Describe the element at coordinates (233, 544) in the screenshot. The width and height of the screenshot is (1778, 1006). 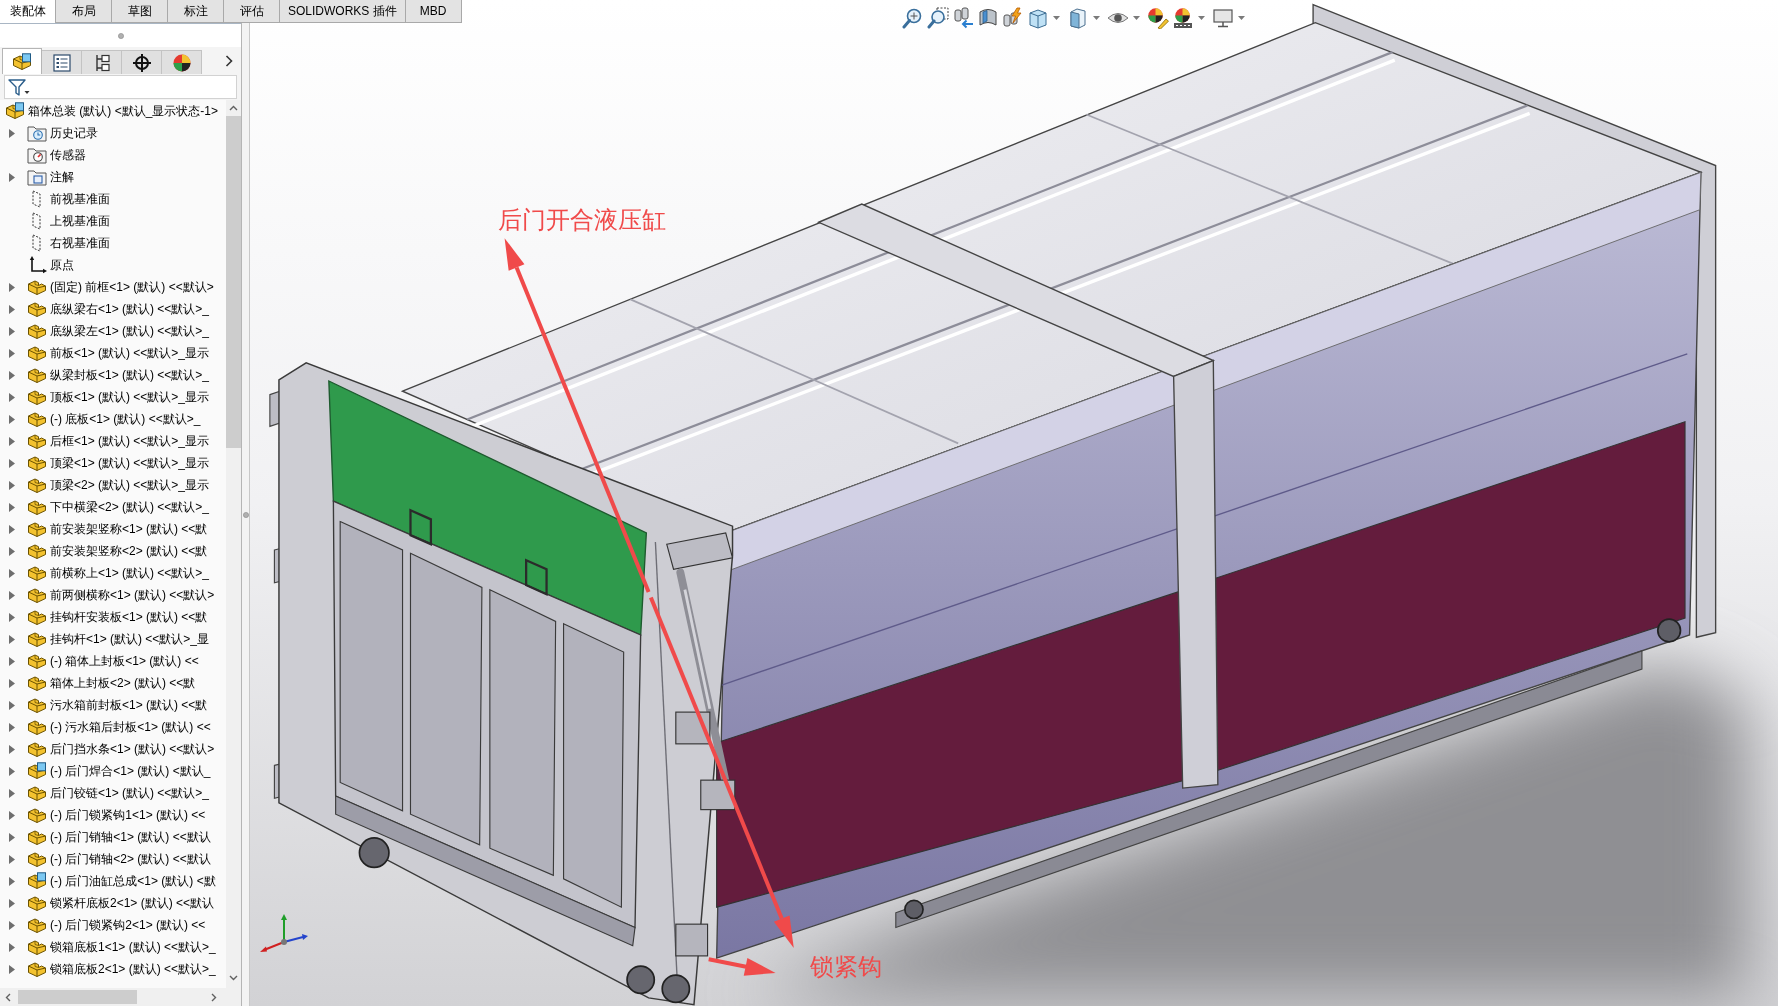
I see `vertical-scrollbar` at that location.